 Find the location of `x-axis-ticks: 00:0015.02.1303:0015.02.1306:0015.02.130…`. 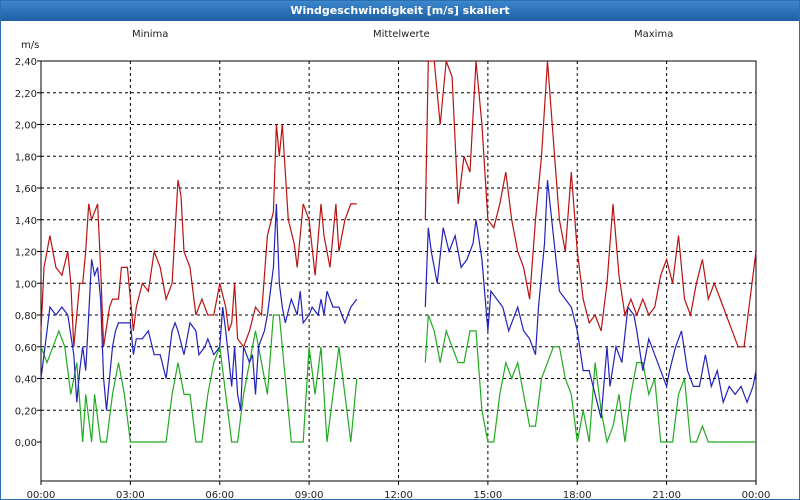

x-axis-ticks: 00:0015.02.1303:0015.02.1306:0015.02.130… is located at coordinates (399, 490).